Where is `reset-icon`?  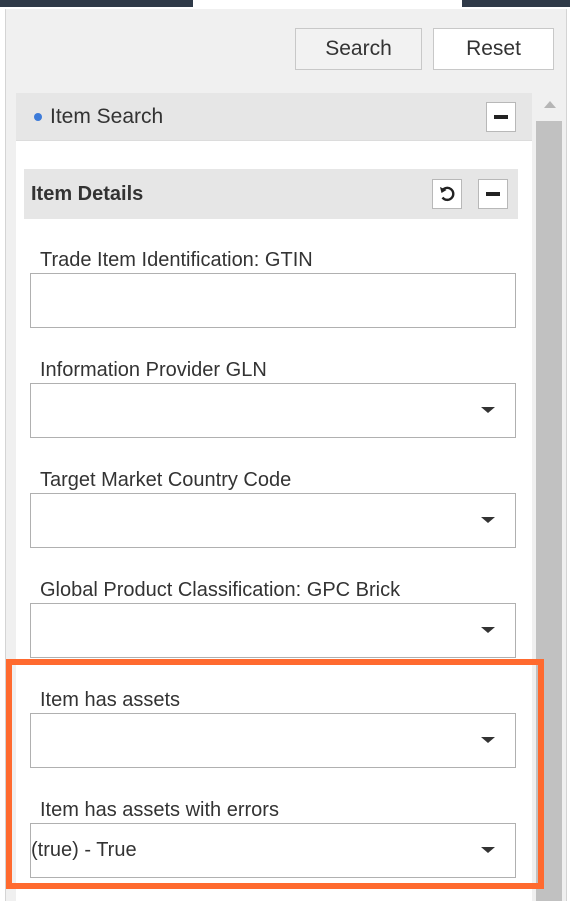 reset-icon is located at coordinates (447, 194).